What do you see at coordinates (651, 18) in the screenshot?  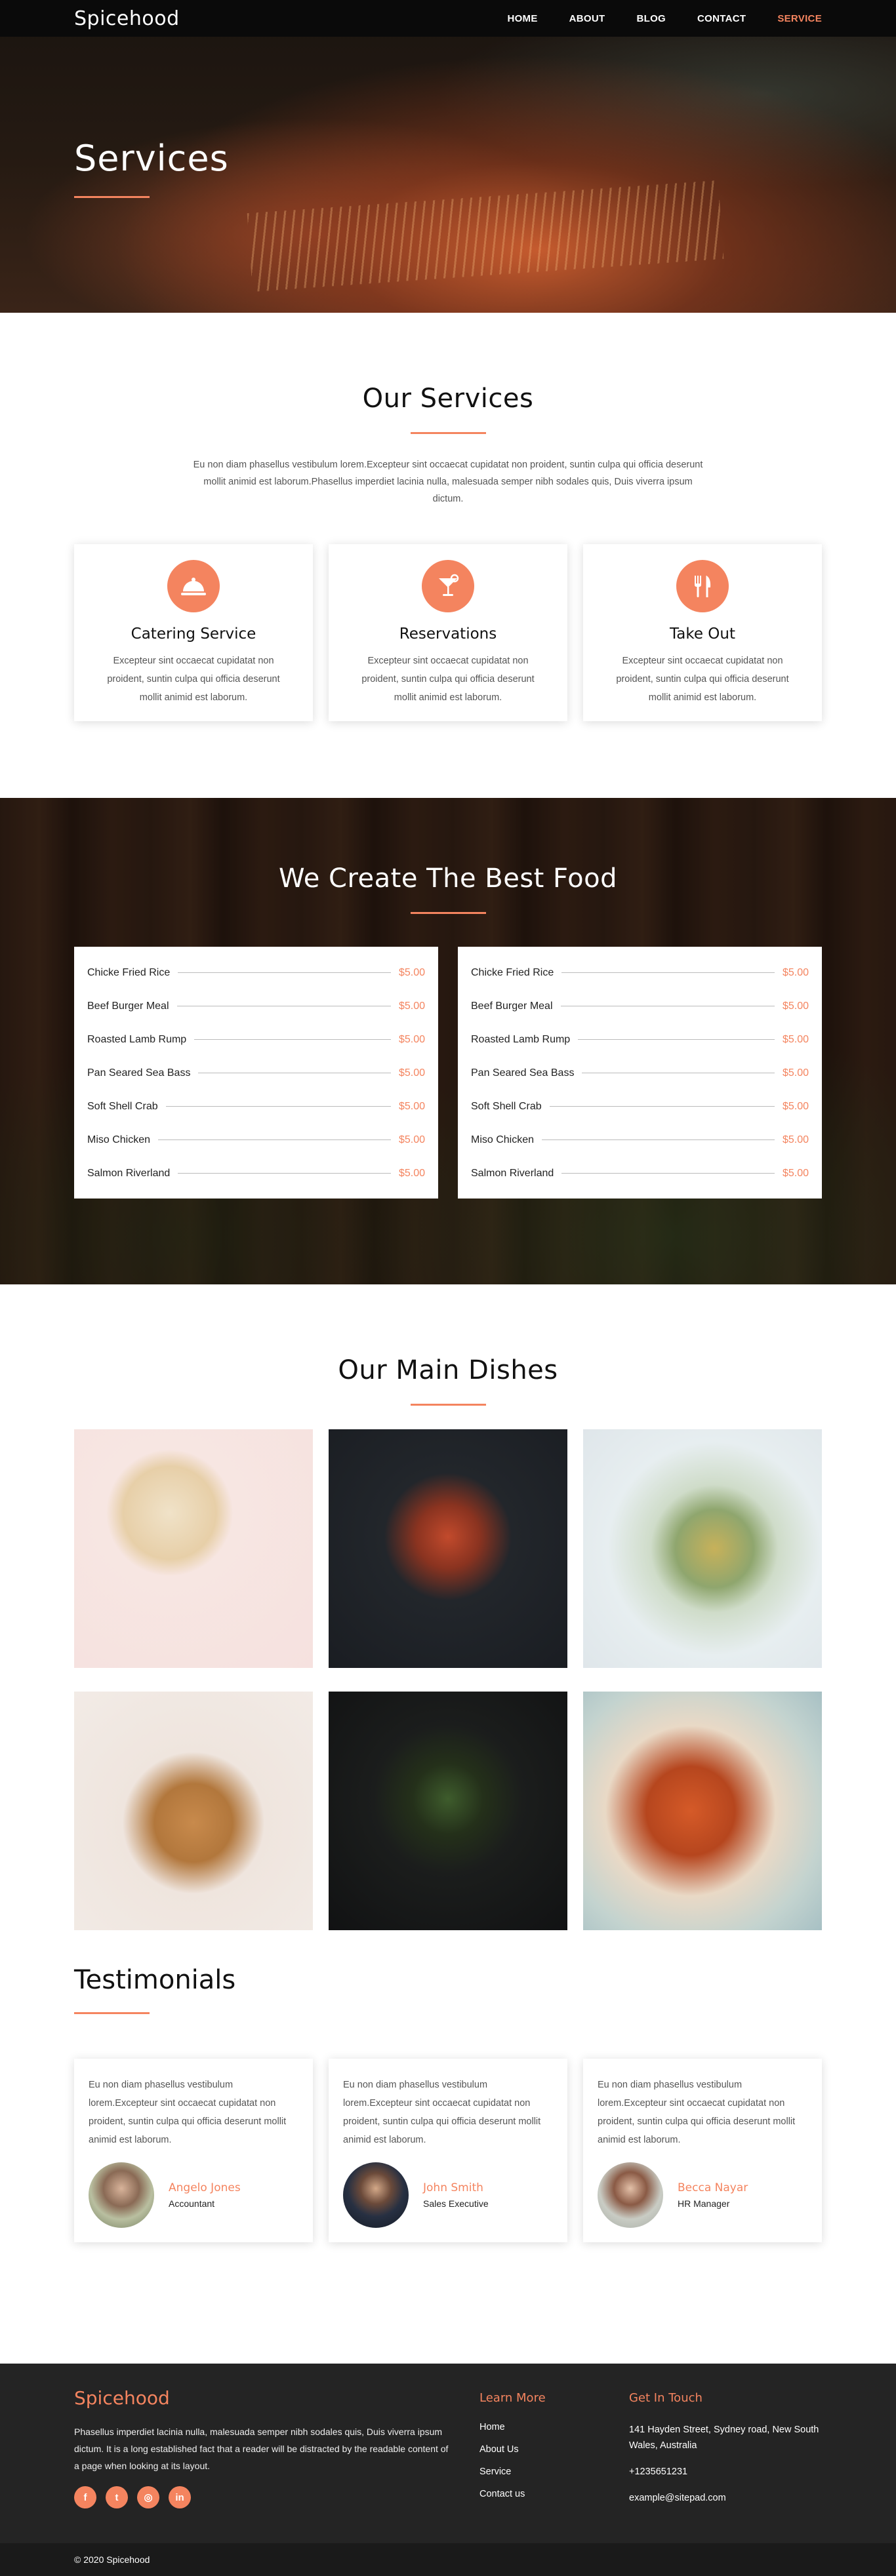 I see `nav-link-blog: BLOG` at bounding box center [651, 18].